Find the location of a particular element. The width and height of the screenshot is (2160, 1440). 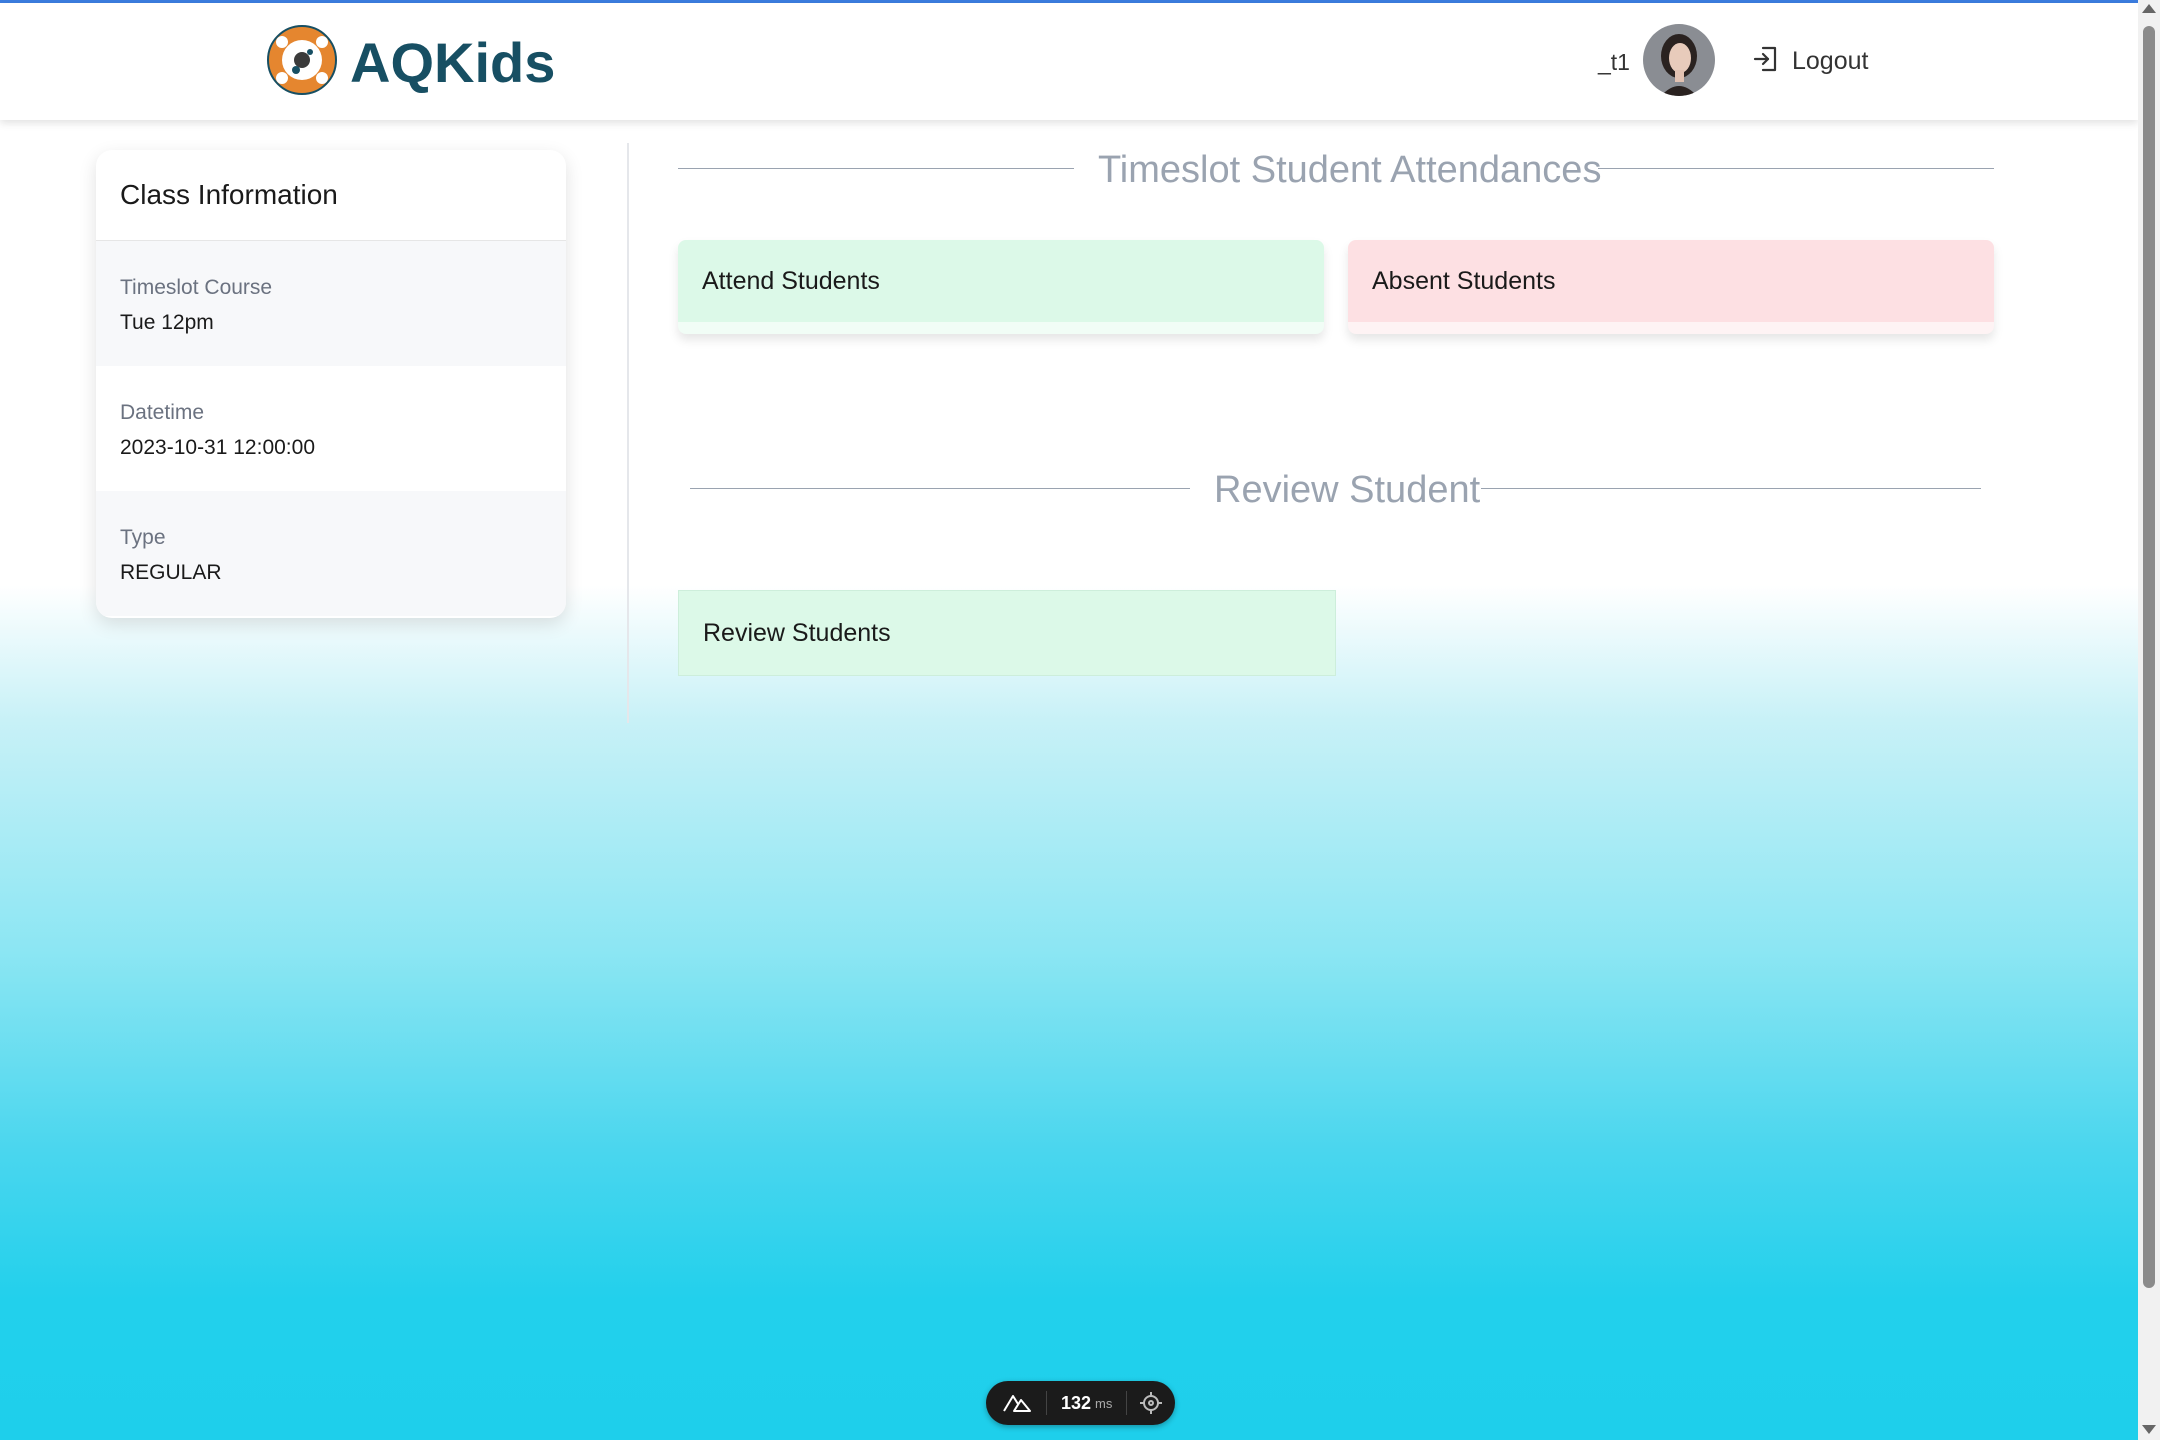

info-row-type: Type REGULAR is located at coordinates (331, 553).